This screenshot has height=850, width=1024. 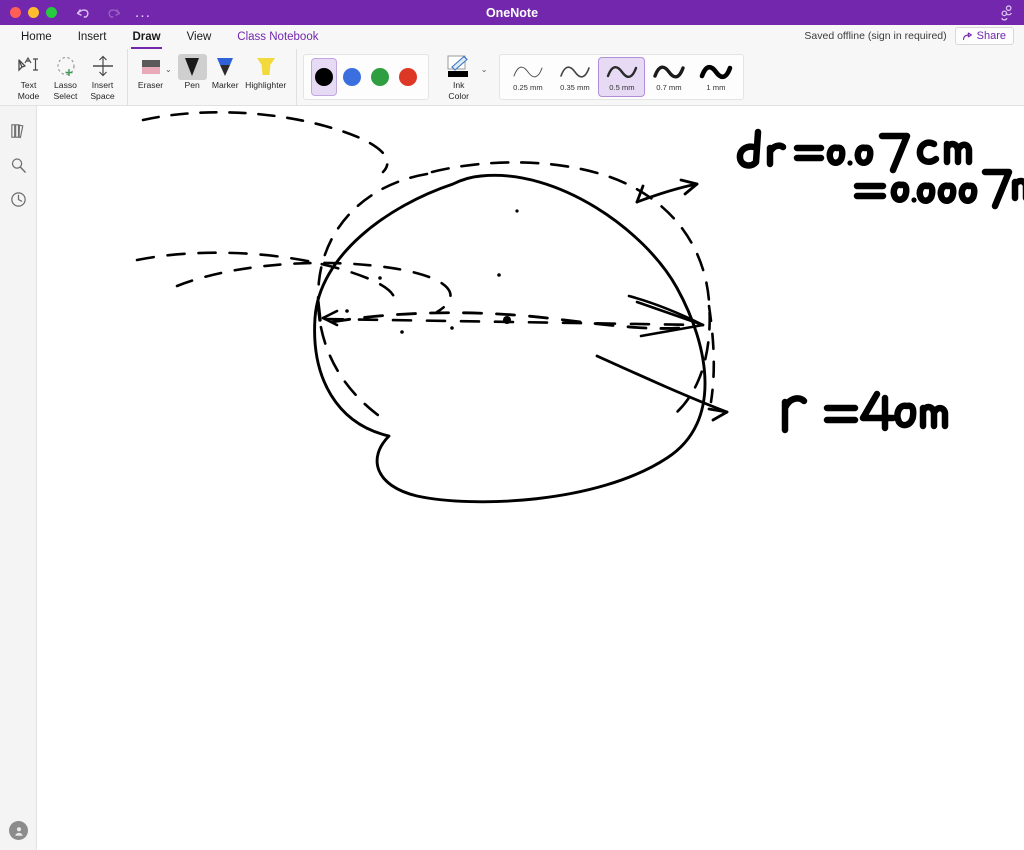 What do you see at coordinates (92, 37) in the screenshot?
I see `tab-insert: Insert` at bounding box center [92, 37].